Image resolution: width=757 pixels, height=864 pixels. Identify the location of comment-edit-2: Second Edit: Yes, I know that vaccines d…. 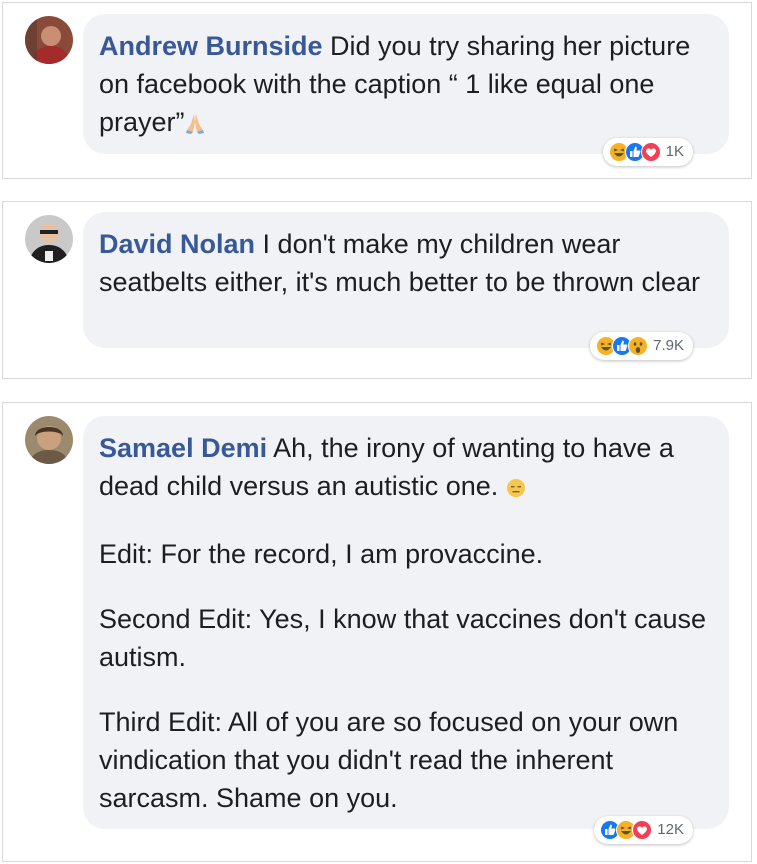
(403, 638).